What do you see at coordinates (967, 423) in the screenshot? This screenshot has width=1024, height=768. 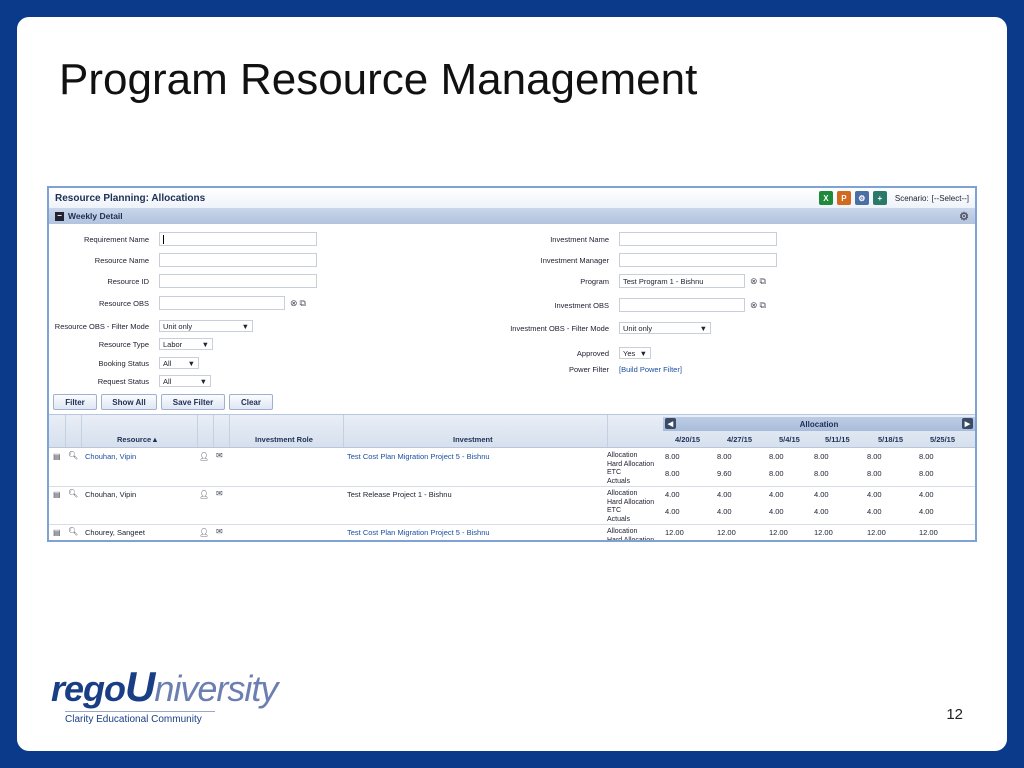 I see `next-period-icon: ▶` at bounding box center [967, 423].